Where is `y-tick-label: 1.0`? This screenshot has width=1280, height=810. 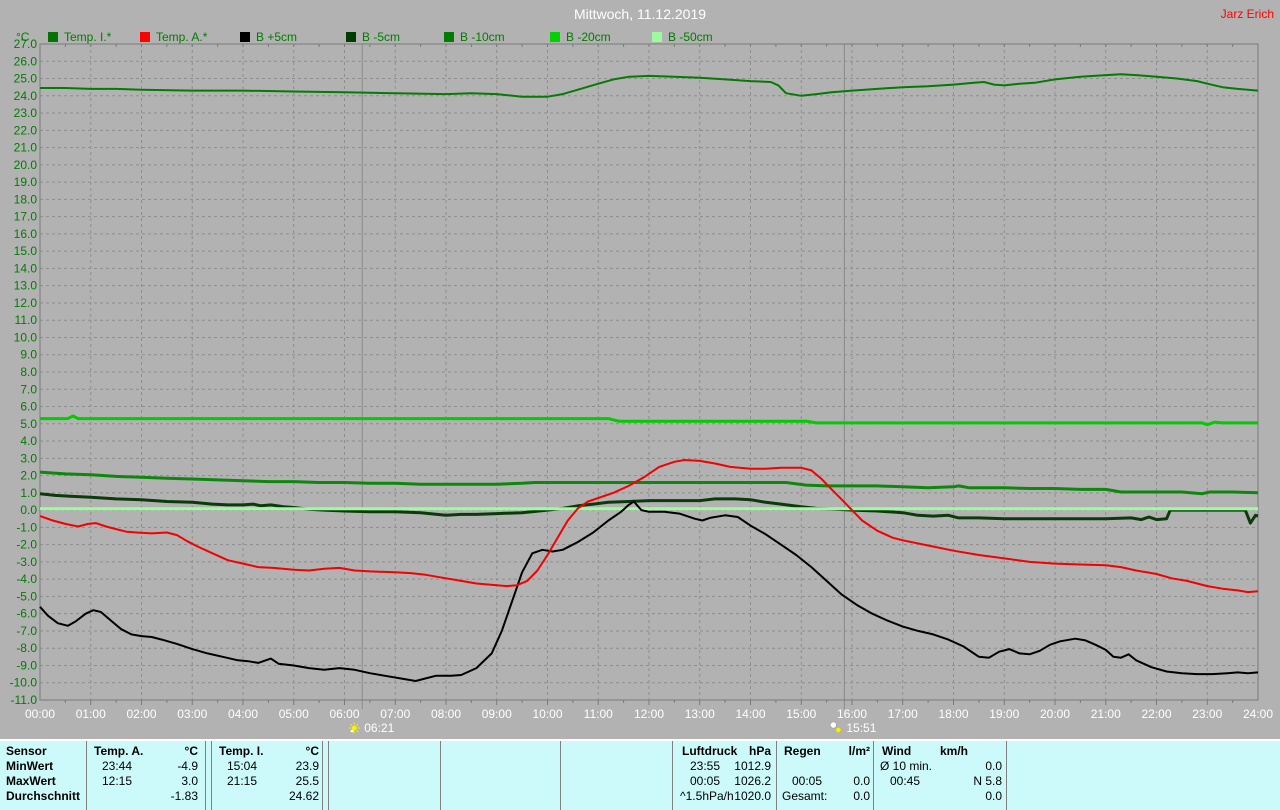
y-tick-label: 1.0 is located at coordinates (28, 493).